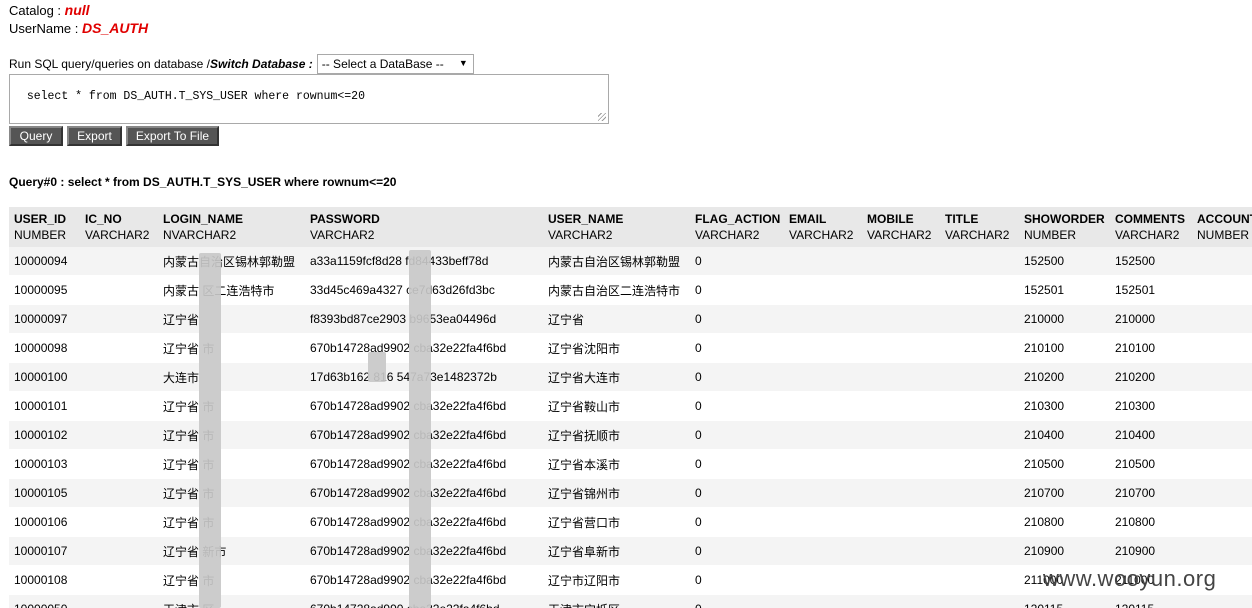 This screenshot has width=1252, height=608. I want to click on database-select: -- Select a DataBase -- ▼, so click(395, 64).